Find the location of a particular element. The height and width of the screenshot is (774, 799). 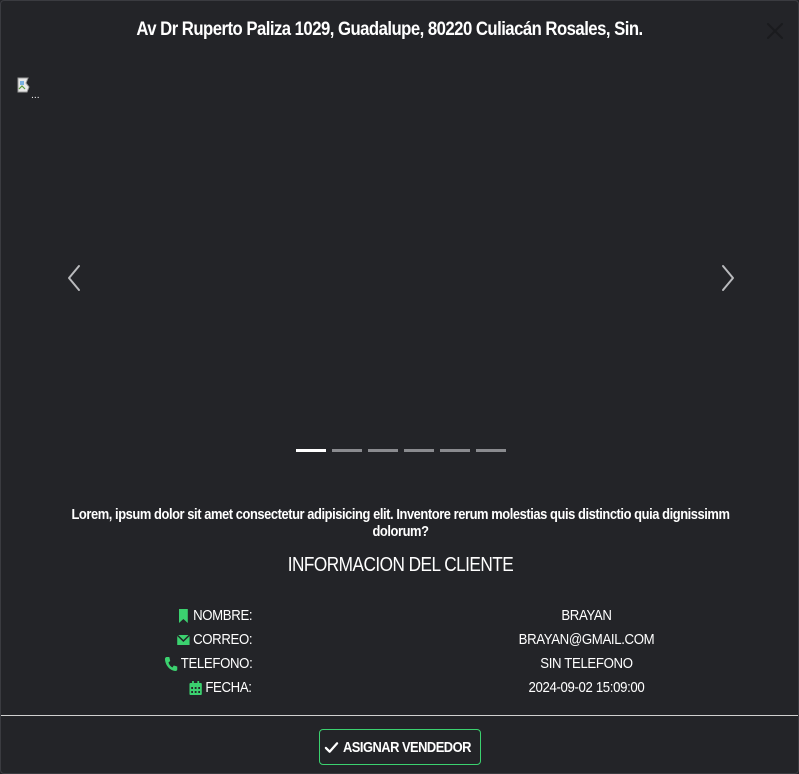

client-date-value: 2024-09-02 15:09:00 is located at coordinates (586, 687).